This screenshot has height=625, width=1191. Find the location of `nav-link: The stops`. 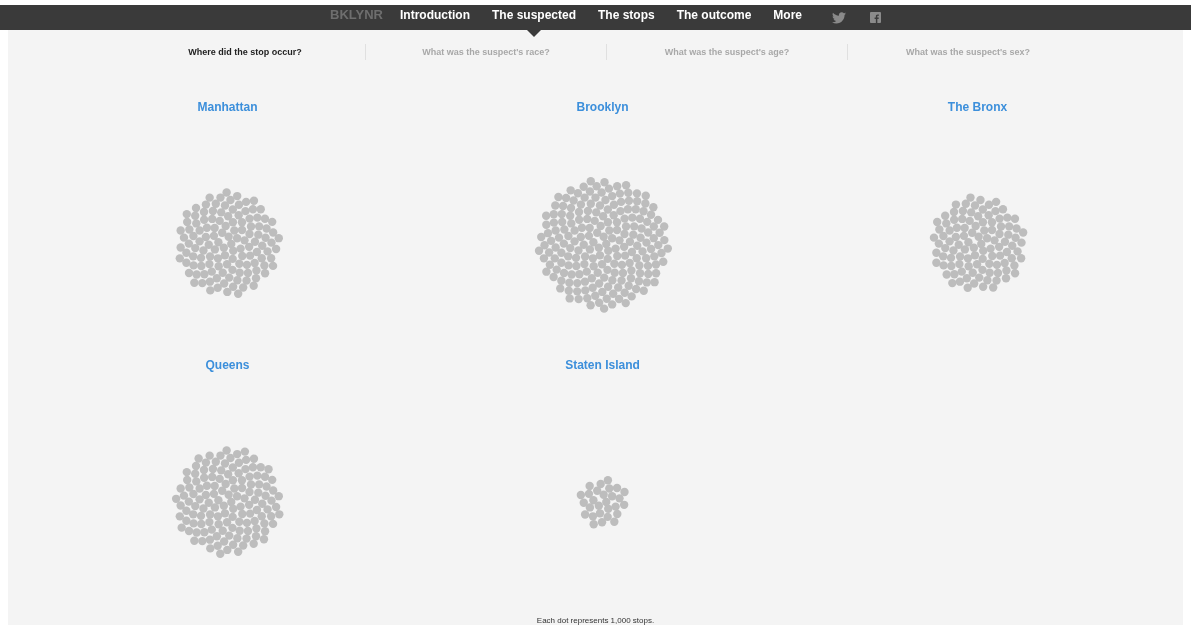

nav-link: The stops is located at coordinates (626, 21).